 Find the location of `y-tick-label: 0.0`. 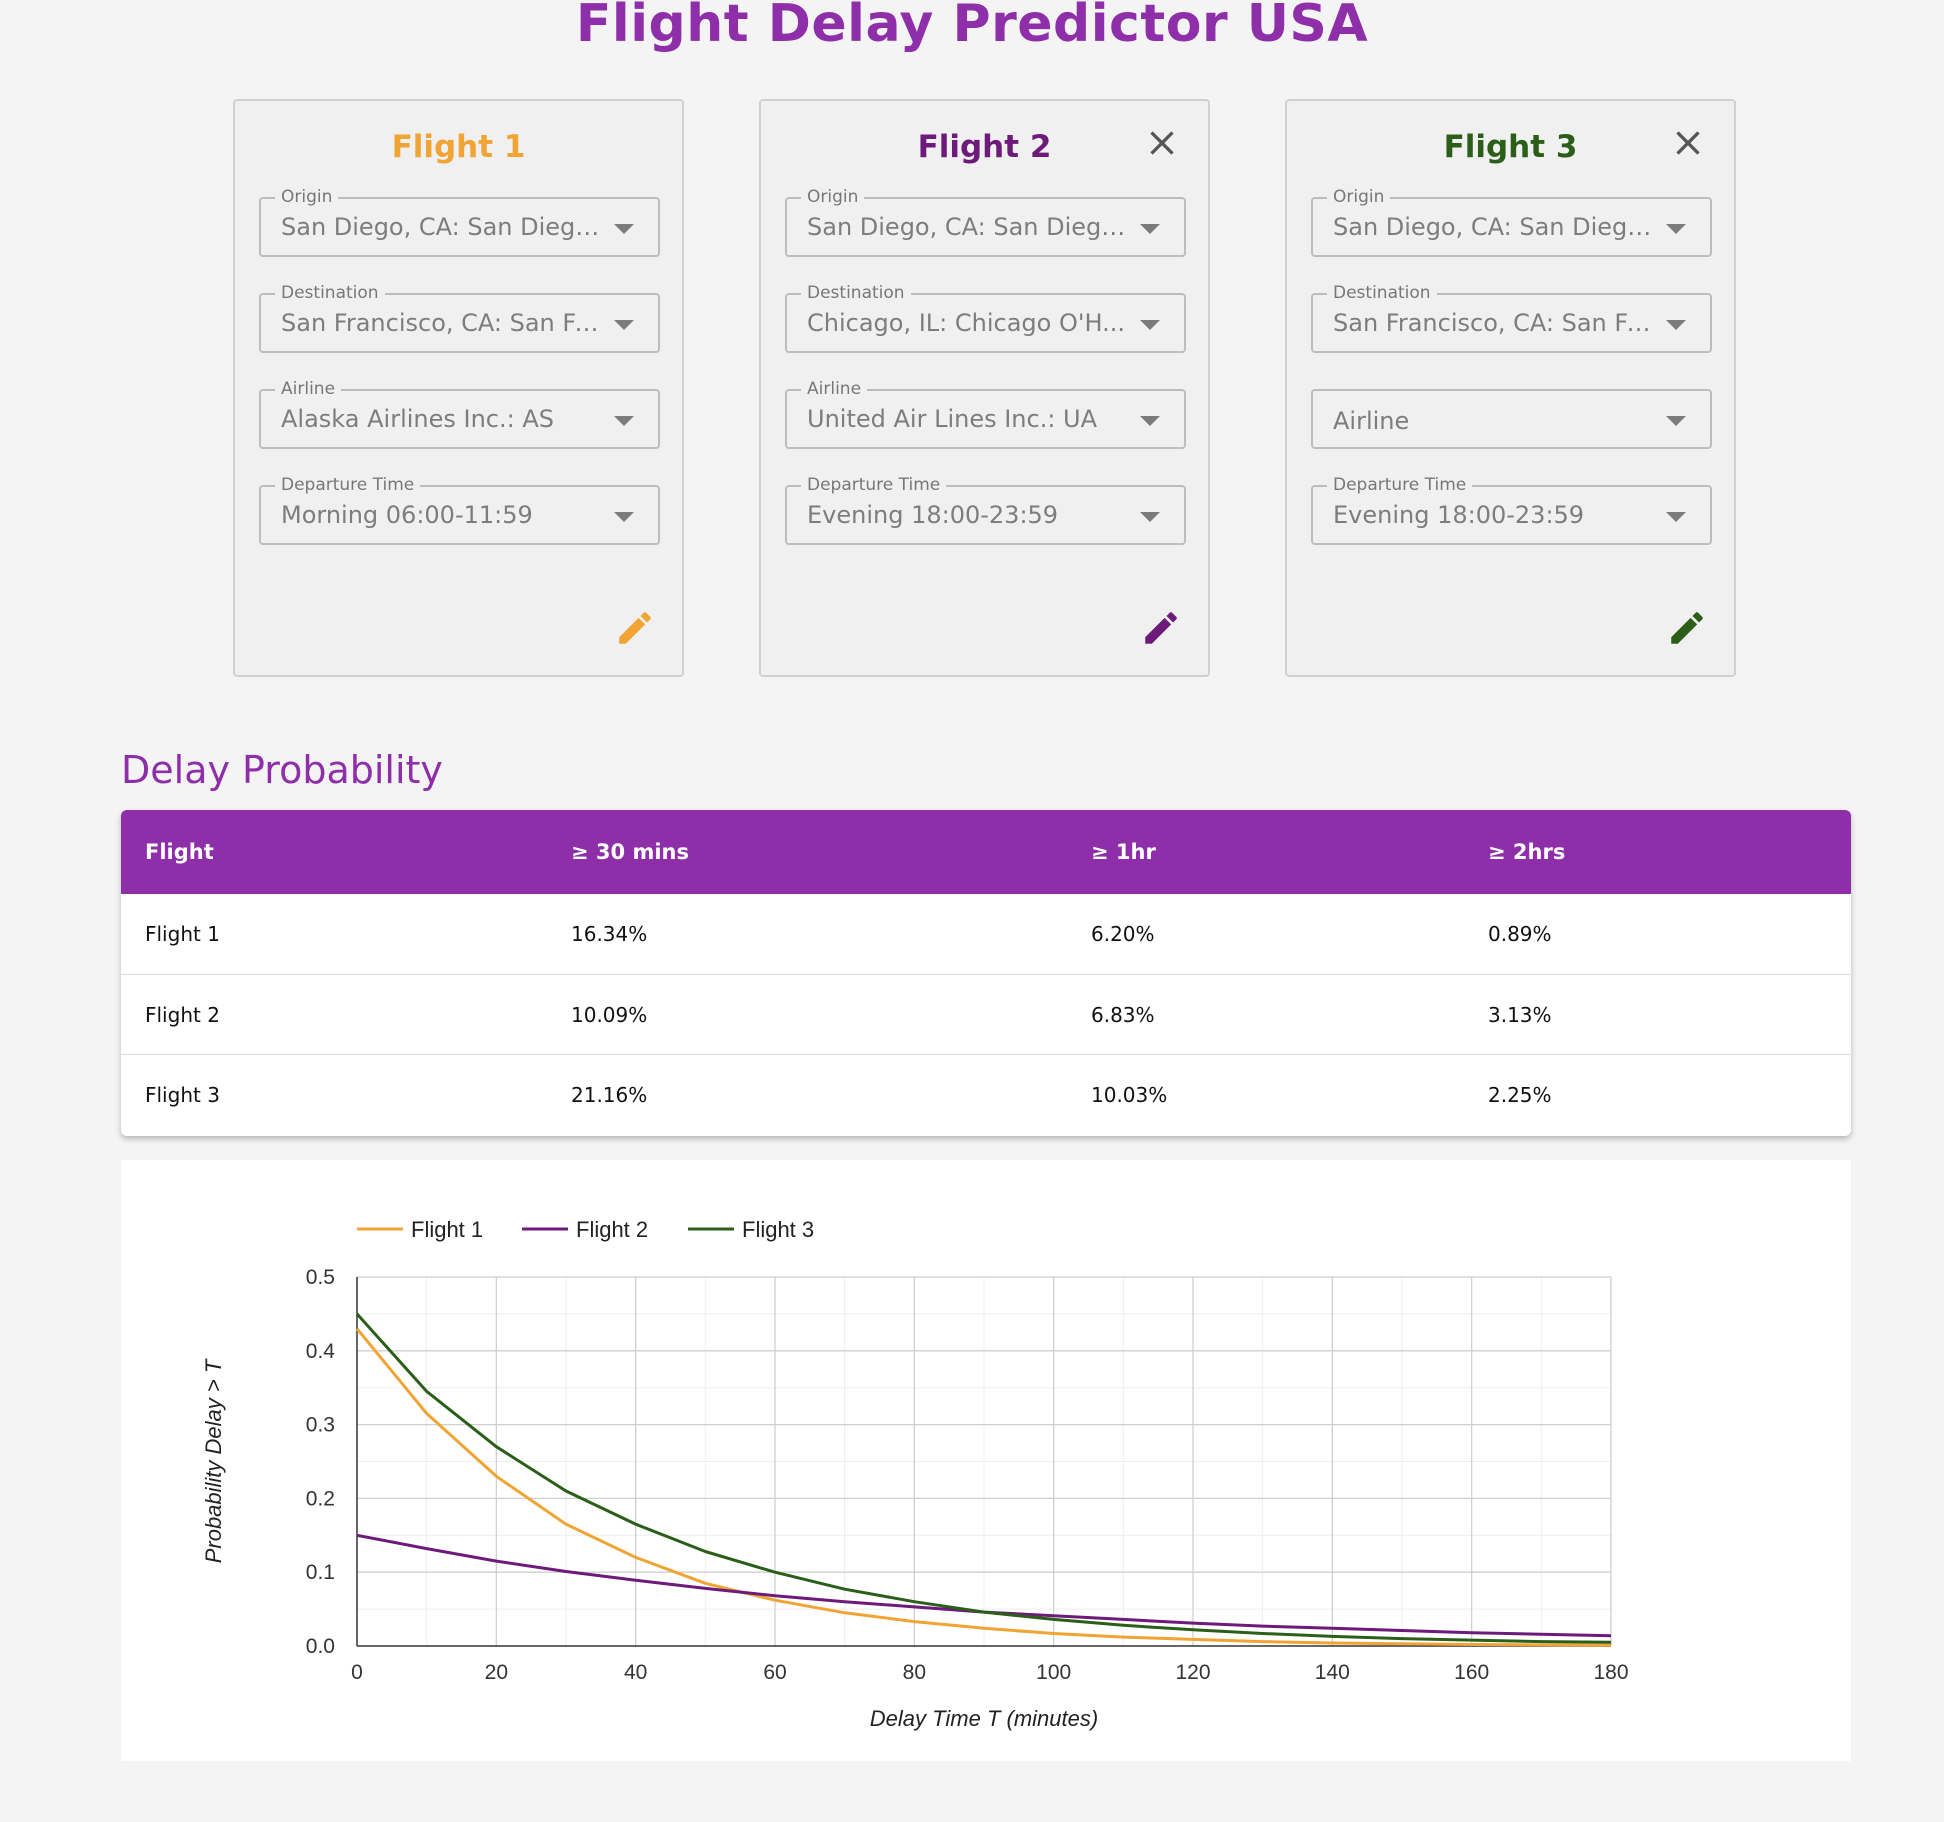

y-tick-label: 0.0 is located at coordinates (320, 1646).